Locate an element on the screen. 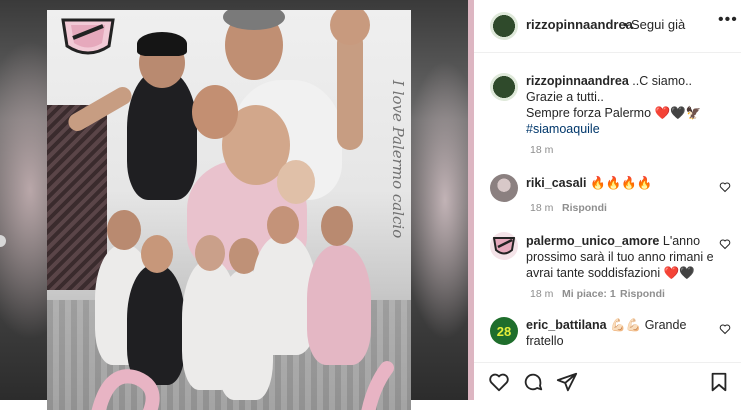 The width and height of the screenshot is (741, 410). more-options-icon: ••• is located at coordinates (728, 20).